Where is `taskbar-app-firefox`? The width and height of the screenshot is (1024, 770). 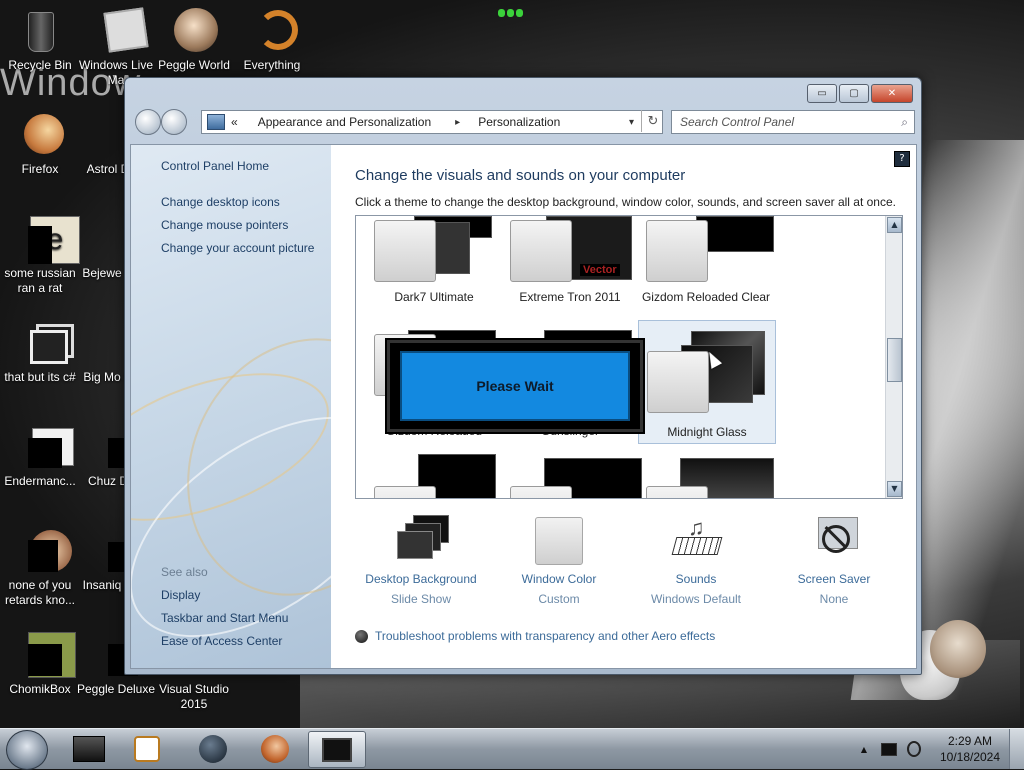
taskbar-app-firefox is located at coordinates (275, 748).